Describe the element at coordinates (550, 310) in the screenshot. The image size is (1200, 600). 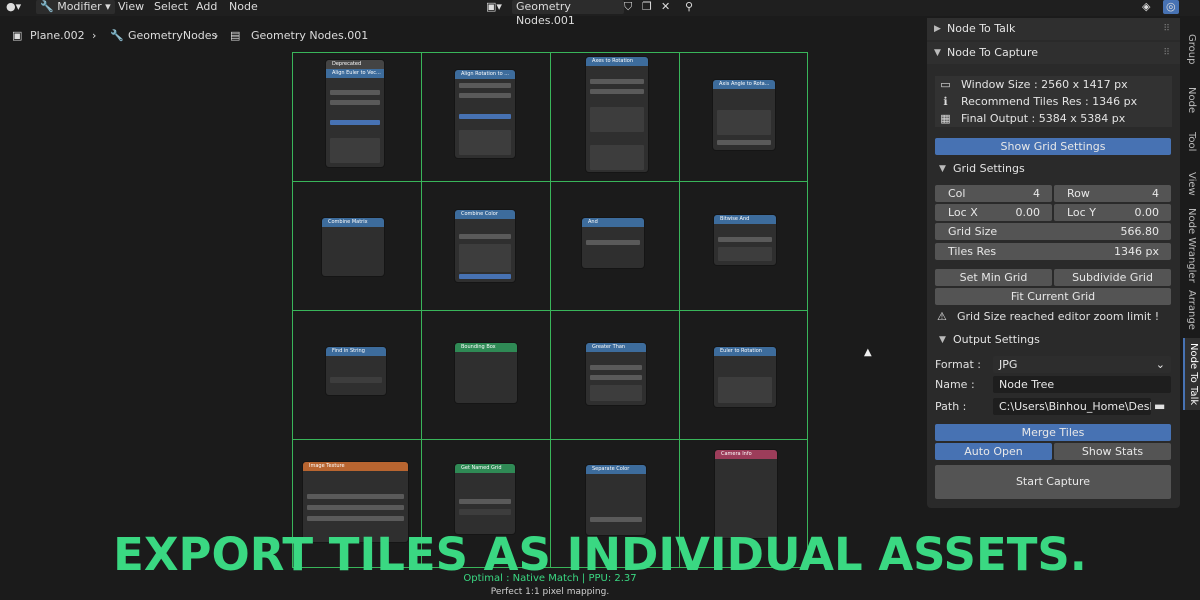
I see `grid-line` at that location.